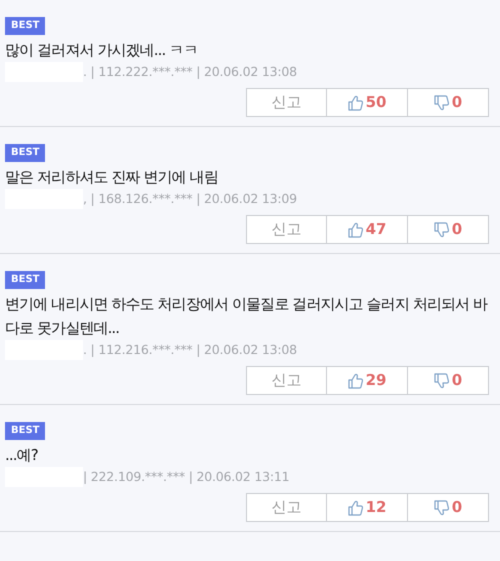 The image size is (500, 561). What do you see at coordinates (190, 199) in the screenshot?
I see `comment-meta: , | 168.126.***.*** | 20.06.02 13:09` at bounding box center [190, 199].